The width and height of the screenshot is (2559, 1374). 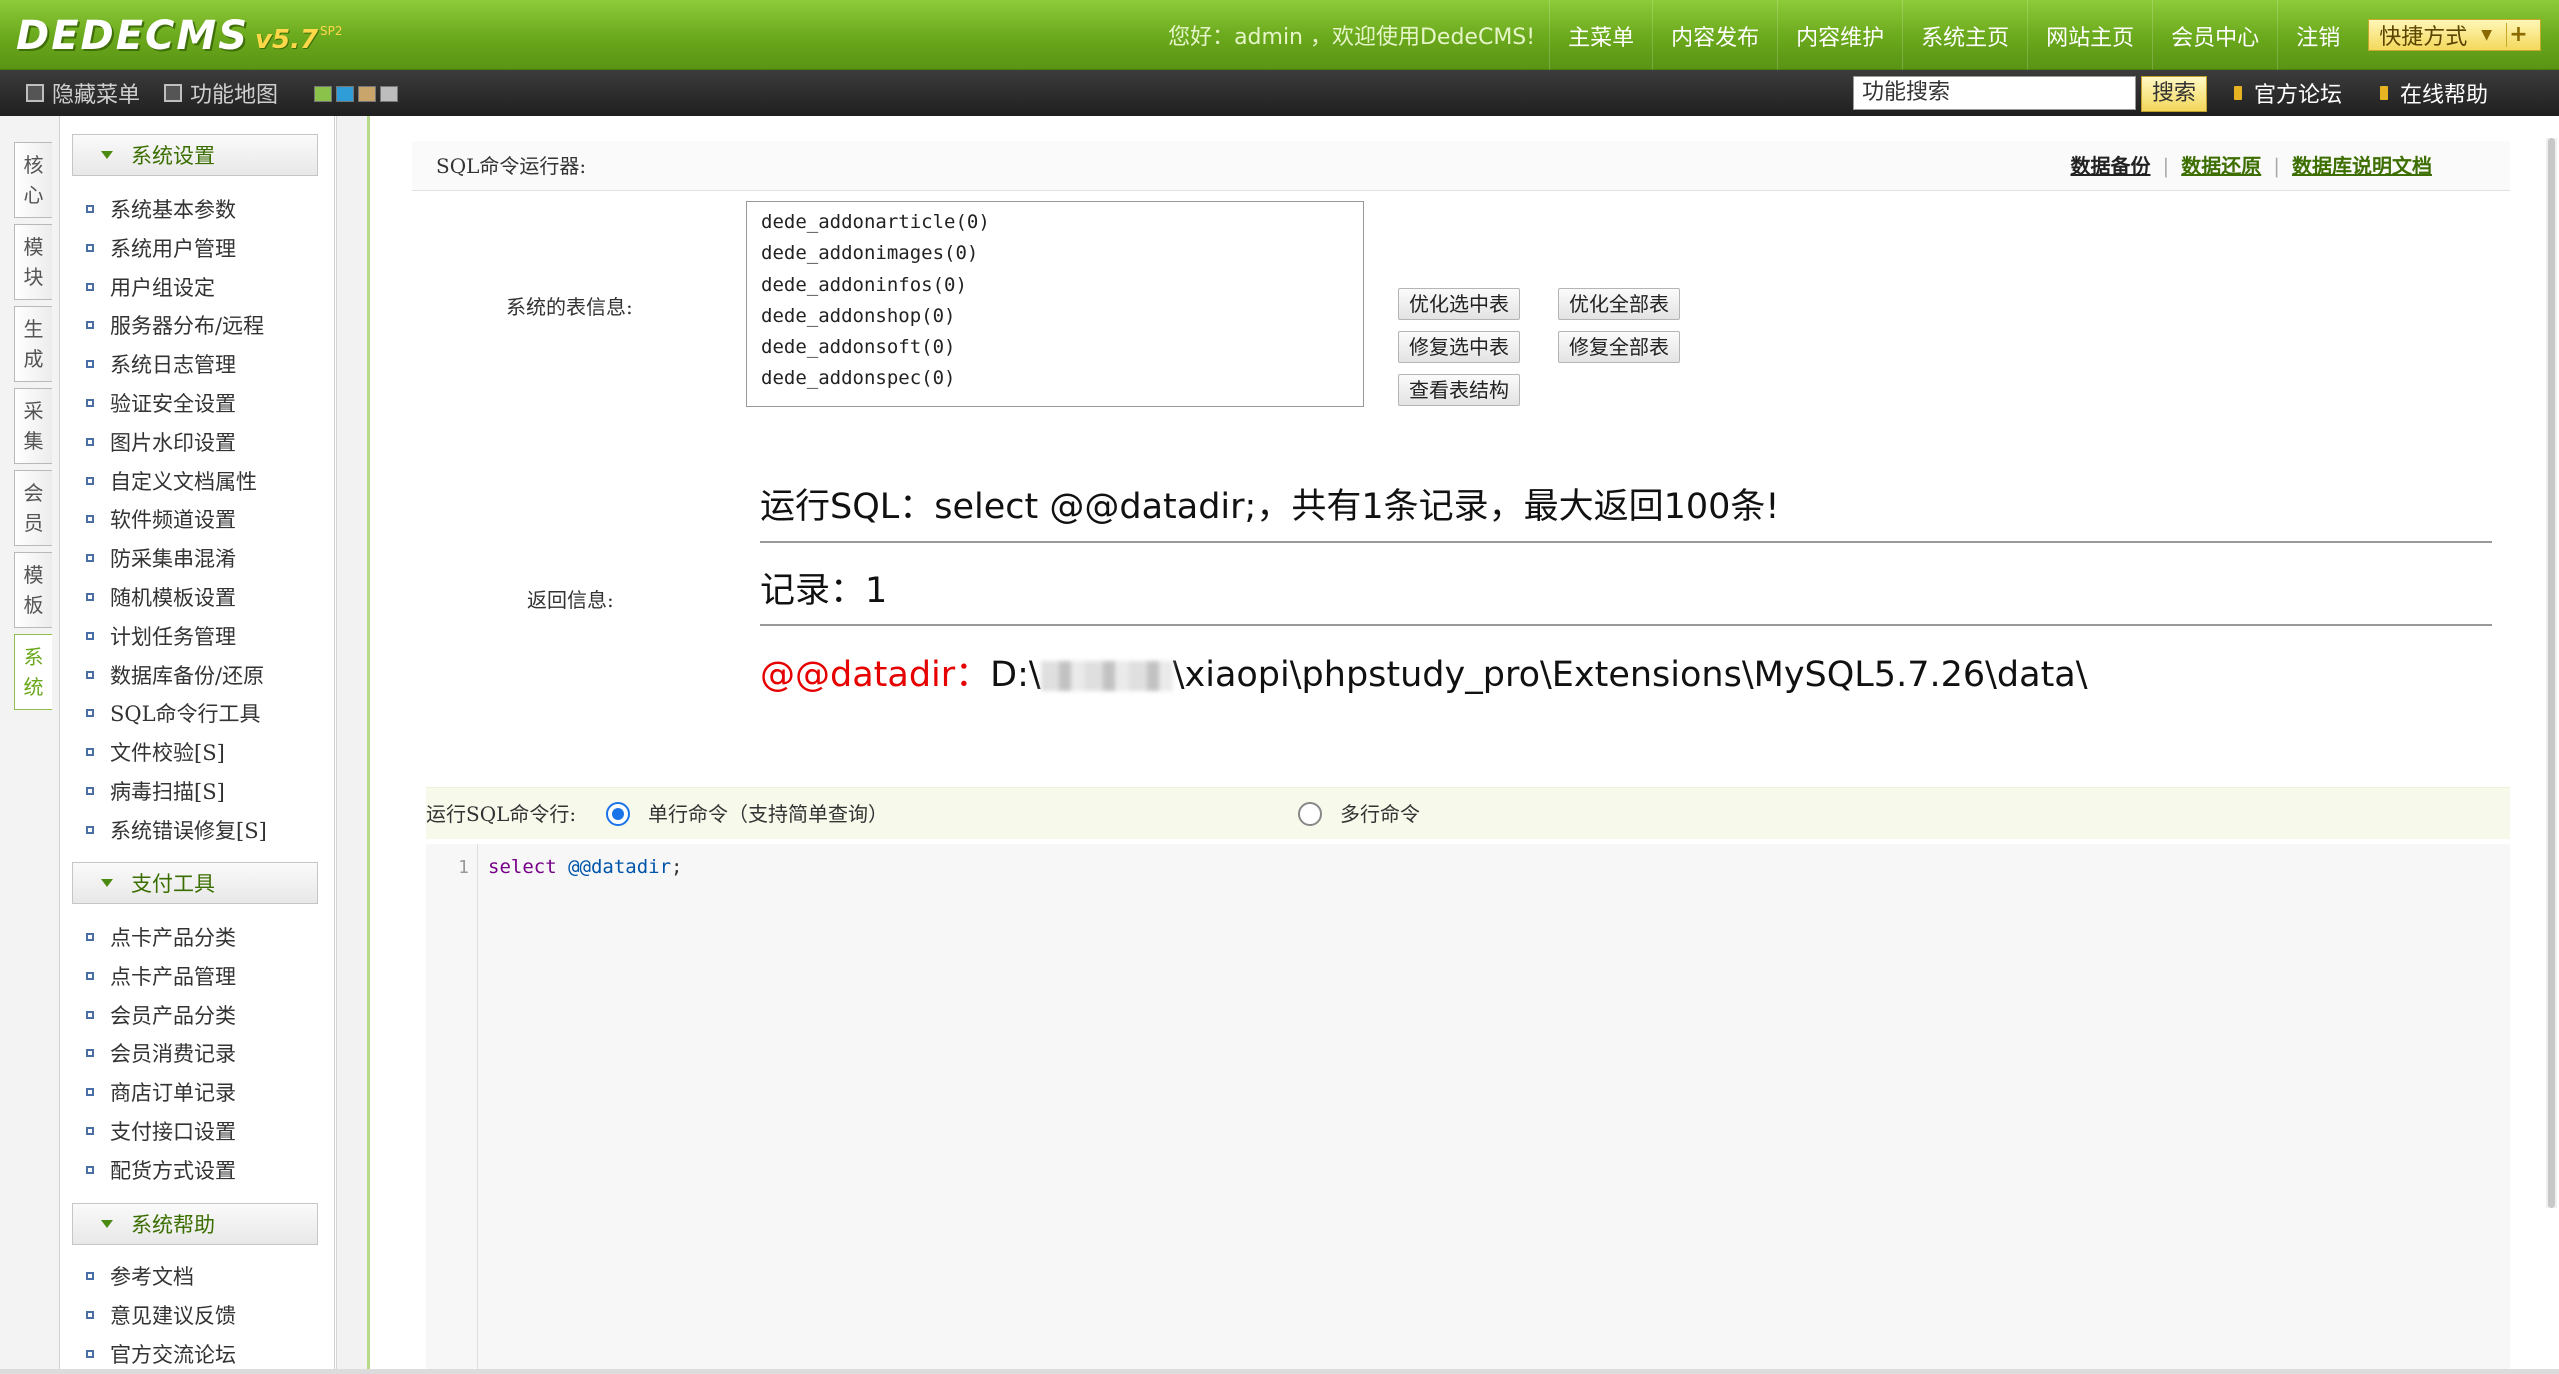 What do you see at coordinates (33, 508) in the screenshot?
I see `tab-members: 会员` at bounding box center [33, 508].